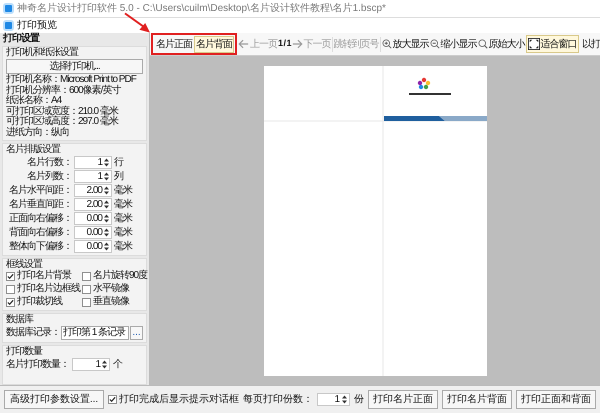 The height and width of the screenshot is (413, 600). I want to click on checkbox-option: 水平镜像, so click(113, 289).